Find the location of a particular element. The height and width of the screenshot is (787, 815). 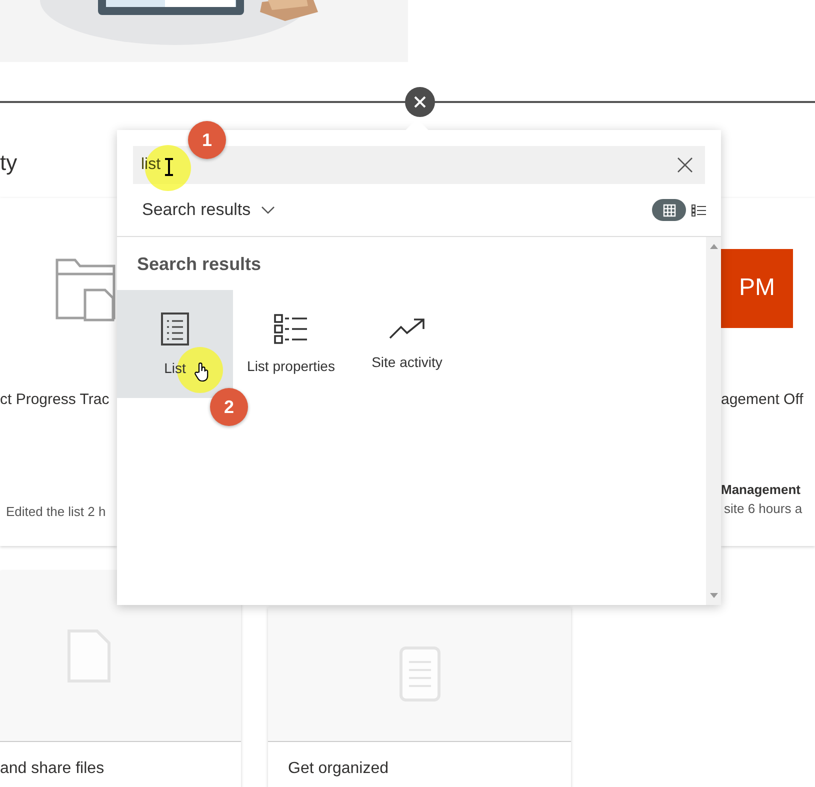

site-title: agement Off is located at coordinates (762, 399).